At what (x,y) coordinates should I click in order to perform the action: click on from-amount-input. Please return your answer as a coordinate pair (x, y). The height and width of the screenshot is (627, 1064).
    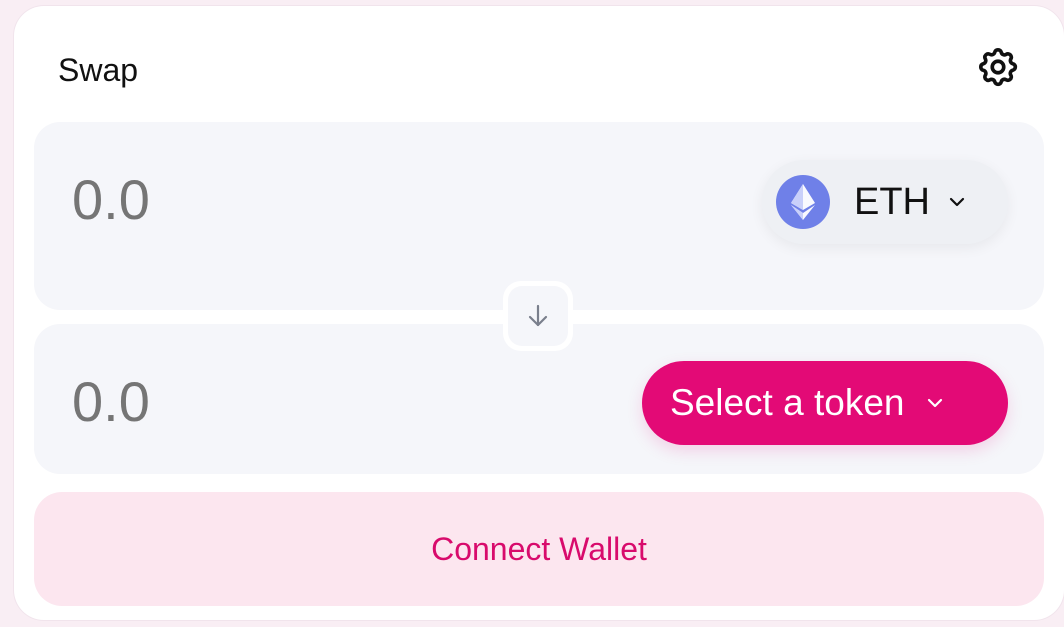
    Looking at the image, I should click on (272, 199).